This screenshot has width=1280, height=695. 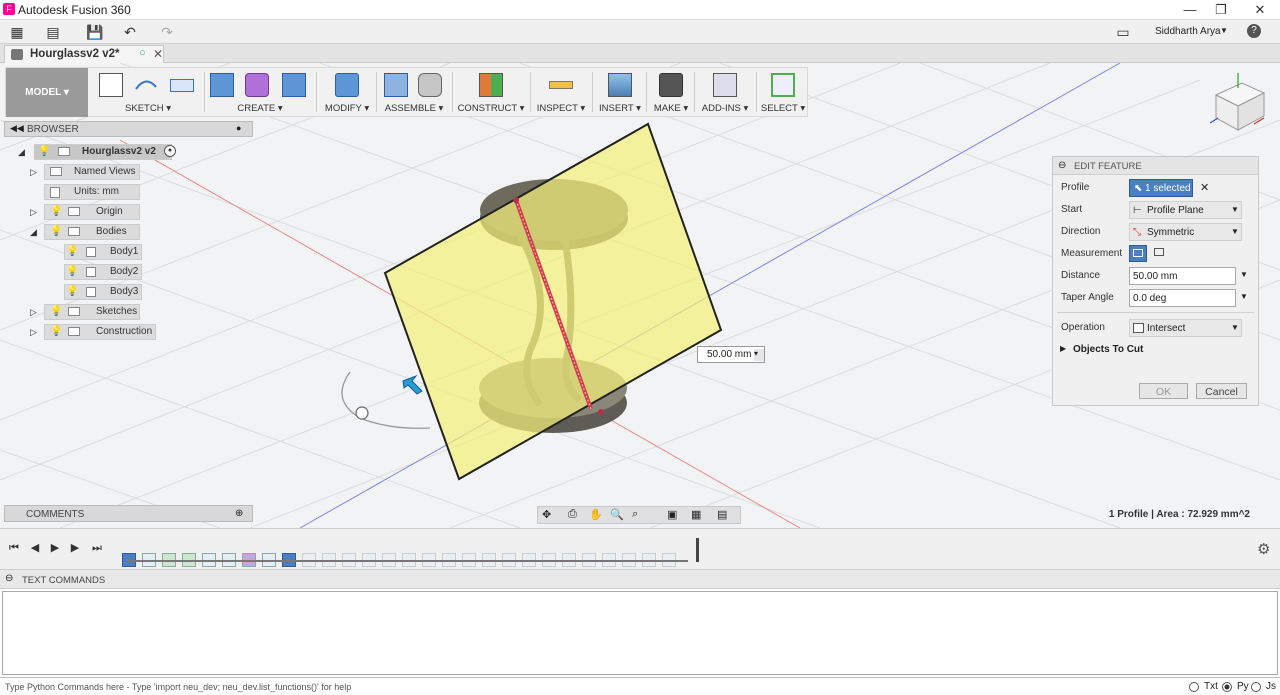 What do you see at coordinates (1188, 31) in the screenshot?
I see `user-menu: Siddharth Arya` at bounding box center [1188, 31].